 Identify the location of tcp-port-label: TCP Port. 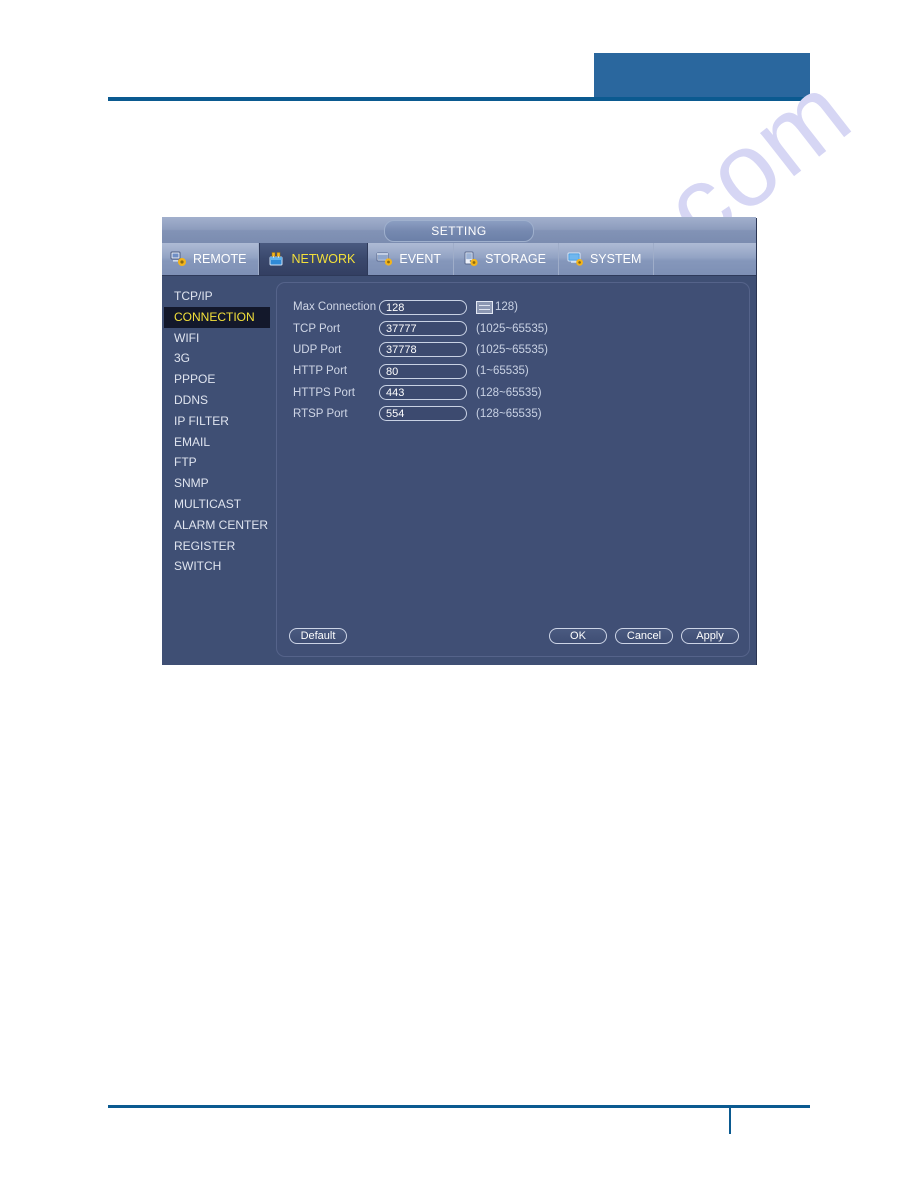
(317, 328).